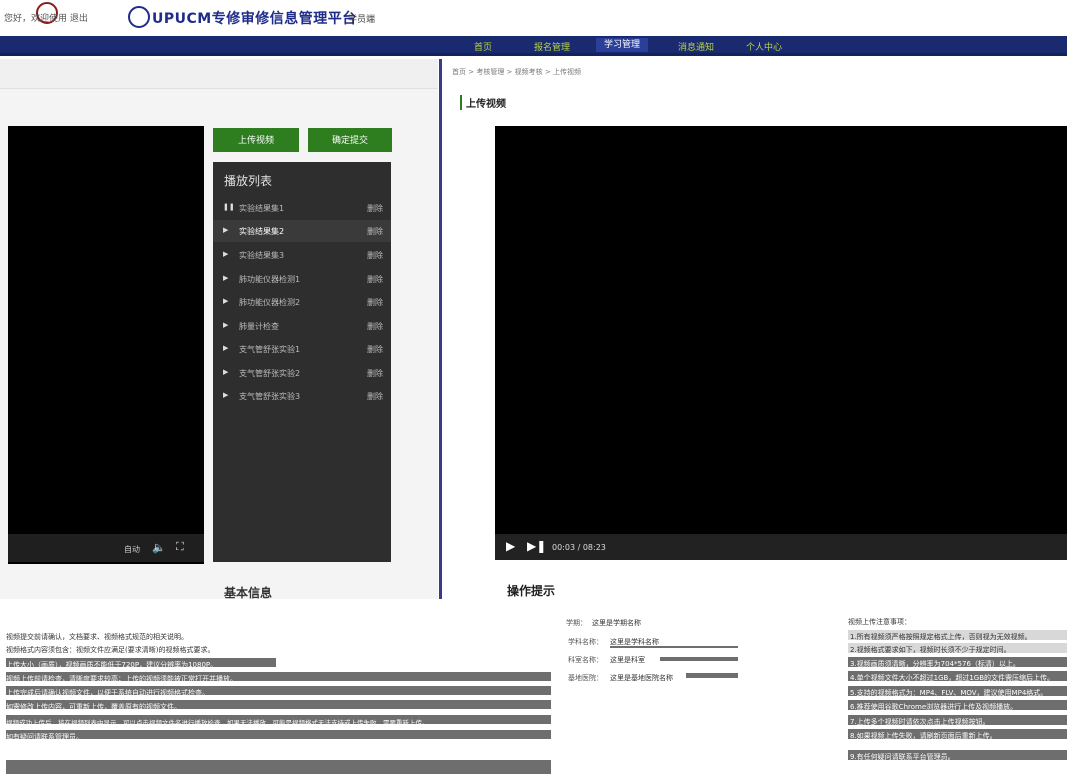 The height and width of the screenshot is (778, 1067). Describe the element at coordinates (270, 373) in the screenshot. I see `playlist-item-name: 支气管舒张实验2` at that location.